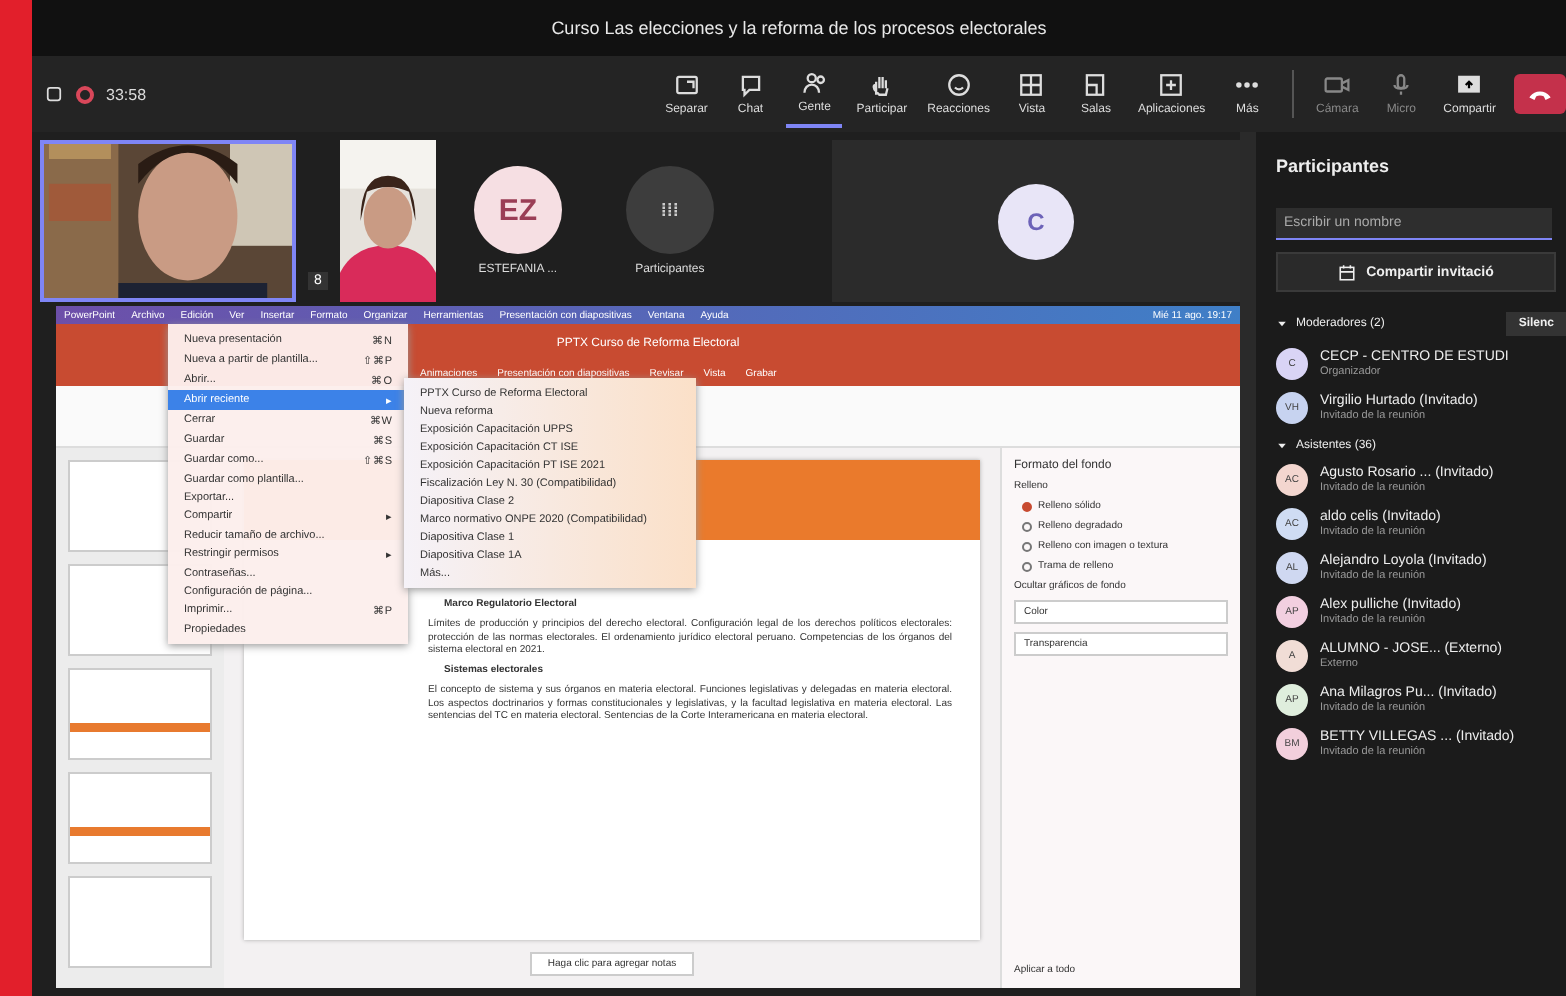 The width and height of the screenshot is (1566, 996). Describe the element at coordinates (1035, 221) in the screenshot. I see `avatar: C` at that location.